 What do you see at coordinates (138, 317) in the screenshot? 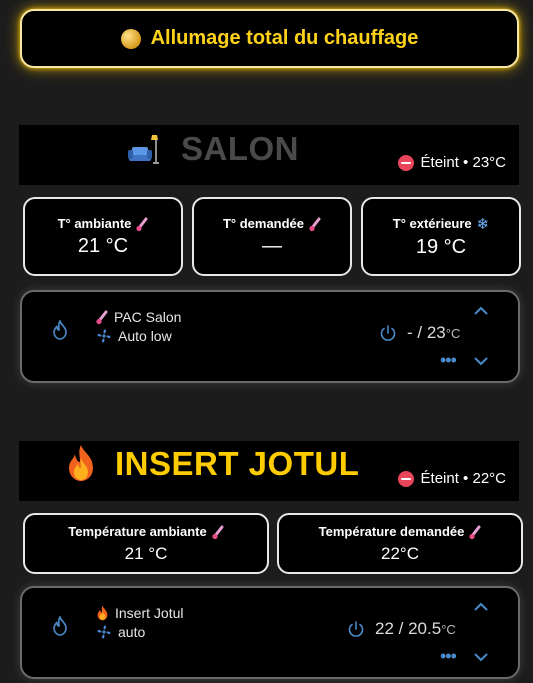
I see `salon-climate-name: PAC Salon` at bounding box center [138, 317].